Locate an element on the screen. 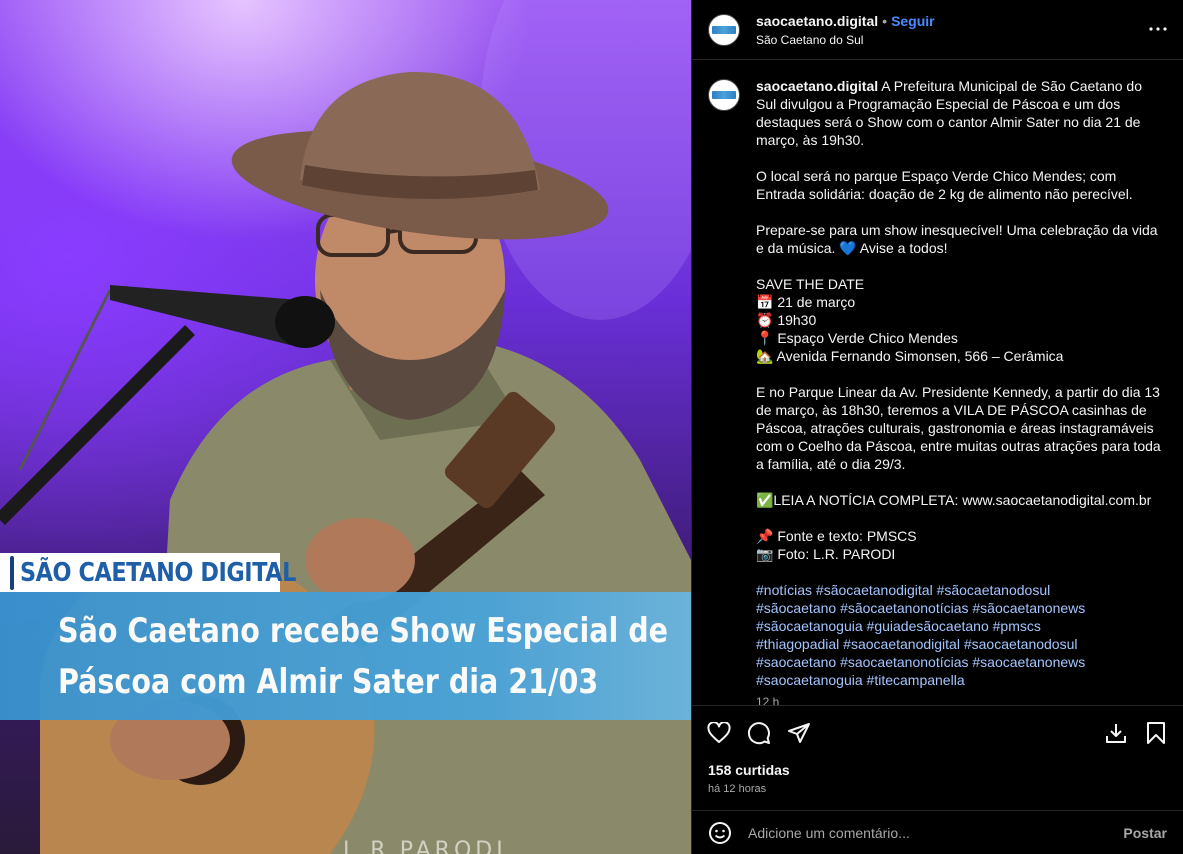  comment-input is located at coordinates (936, 832).